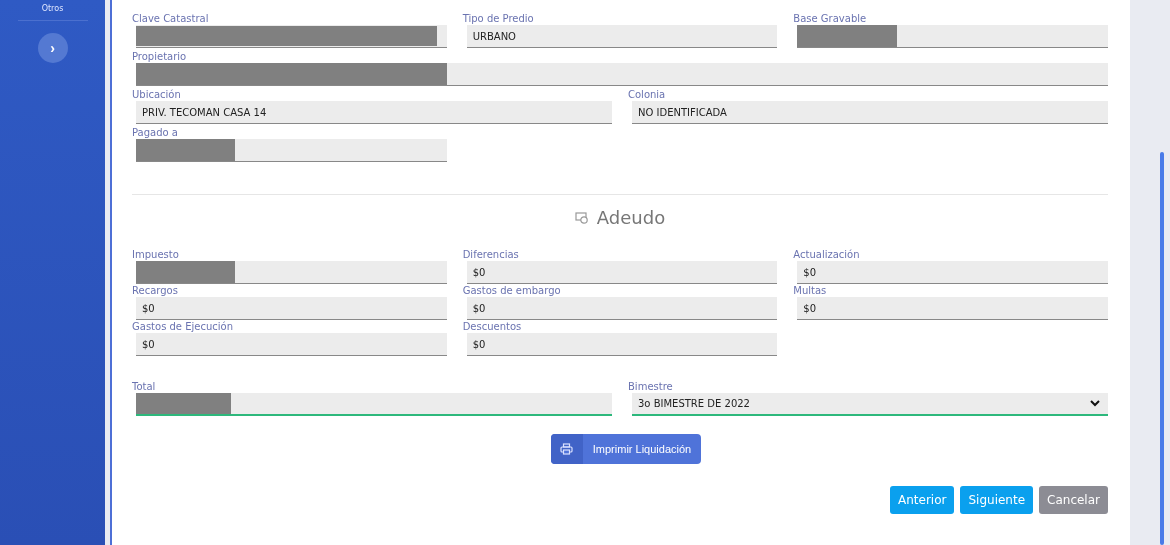 This screenshot has height=545, width=1170. What do you see at coordinates (155, 132) in the screenshot?
I see `field-label: Pagado a` at bounding box center [155, 132].